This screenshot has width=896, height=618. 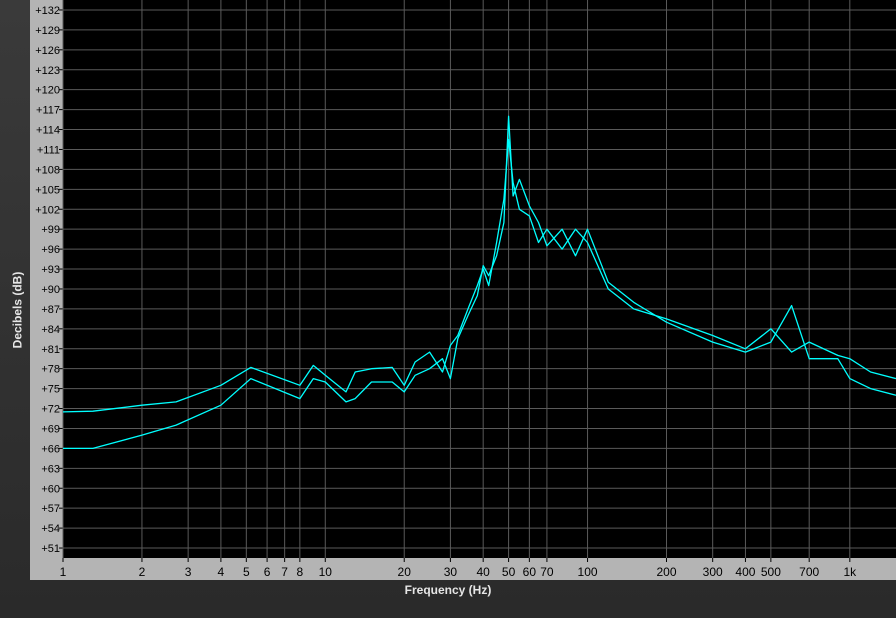 I want to click on x-tick-label: 40, so click(x=483, y=572).